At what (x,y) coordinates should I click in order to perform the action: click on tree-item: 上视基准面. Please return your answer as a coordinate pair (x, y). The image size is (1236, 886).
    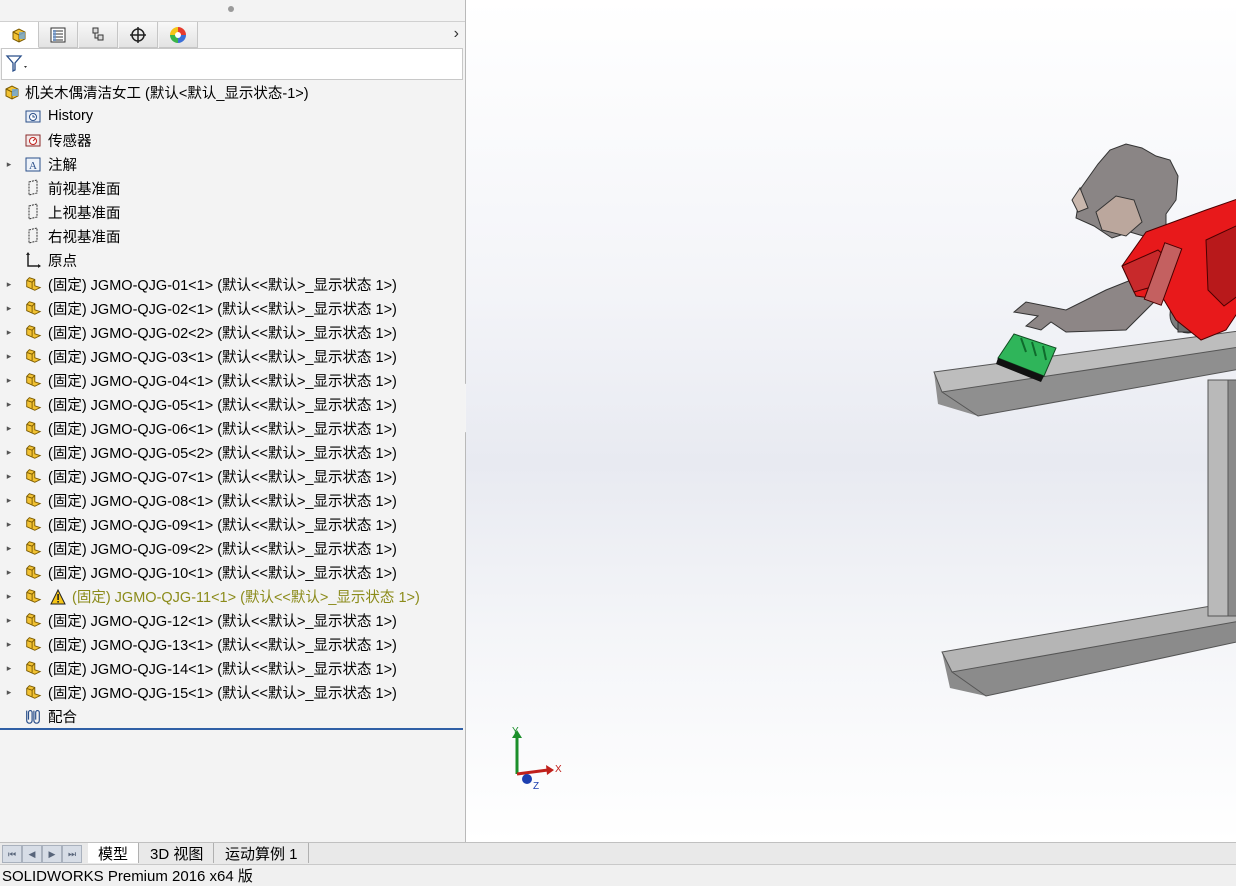
    Looking at the image, I should click on (232, 212).